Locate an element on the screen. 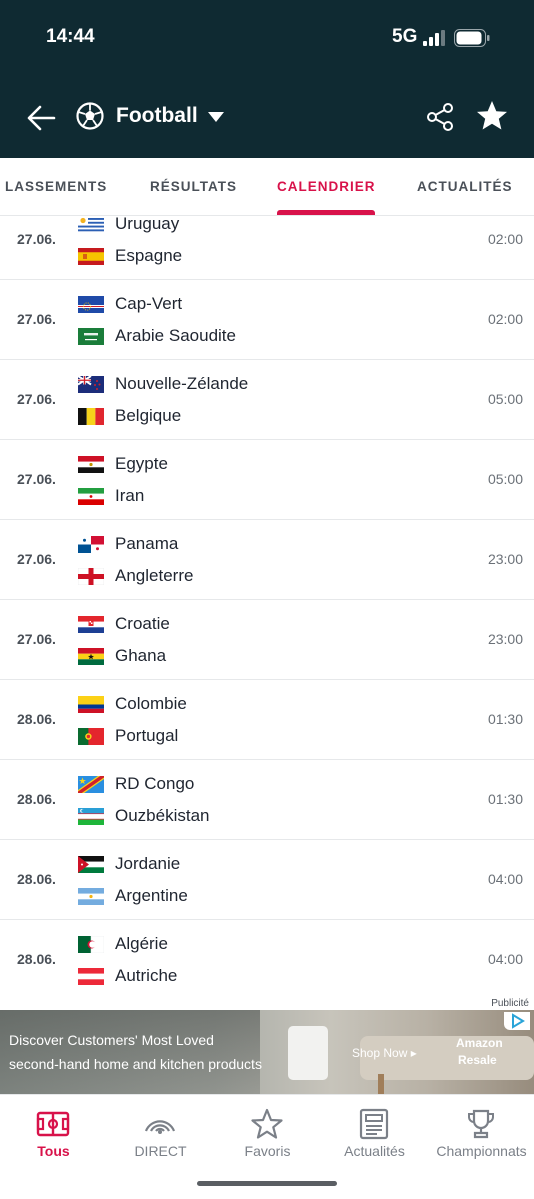 This screenshot has height=1199, width=534. away-team-name: Portugal is located at coordinates (147, 735).